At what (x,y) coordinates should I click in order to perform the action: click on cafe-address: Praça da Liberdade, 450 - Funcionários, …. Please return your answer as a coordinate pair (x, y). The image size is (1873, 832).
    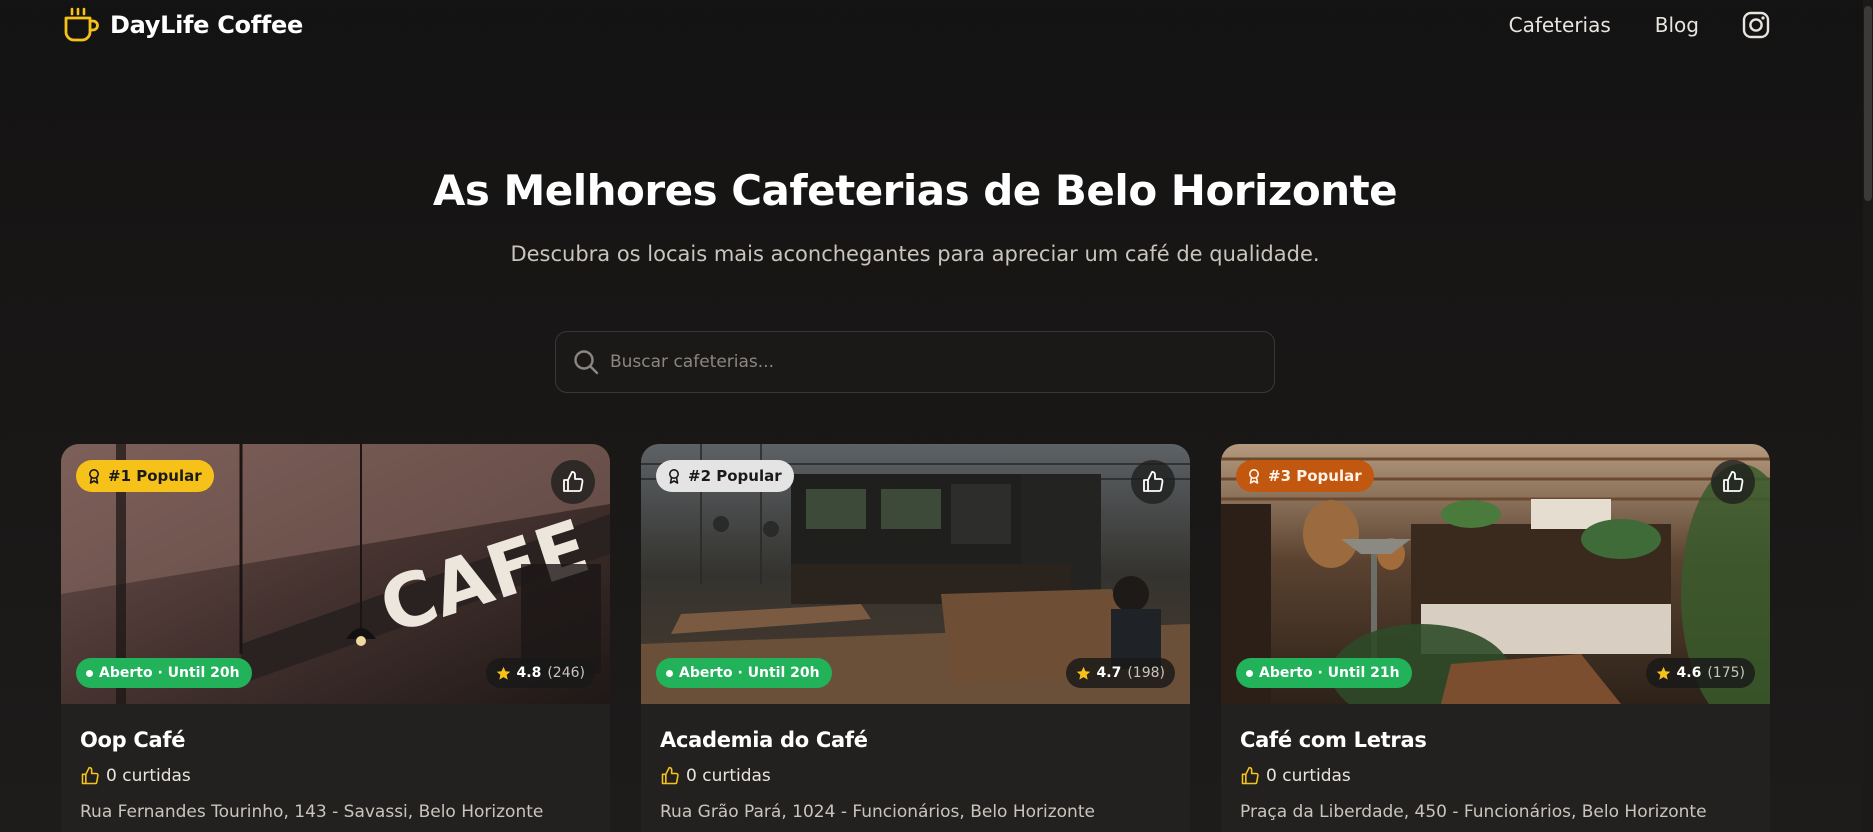
    Looking at the image, I should click on (1473, 812).